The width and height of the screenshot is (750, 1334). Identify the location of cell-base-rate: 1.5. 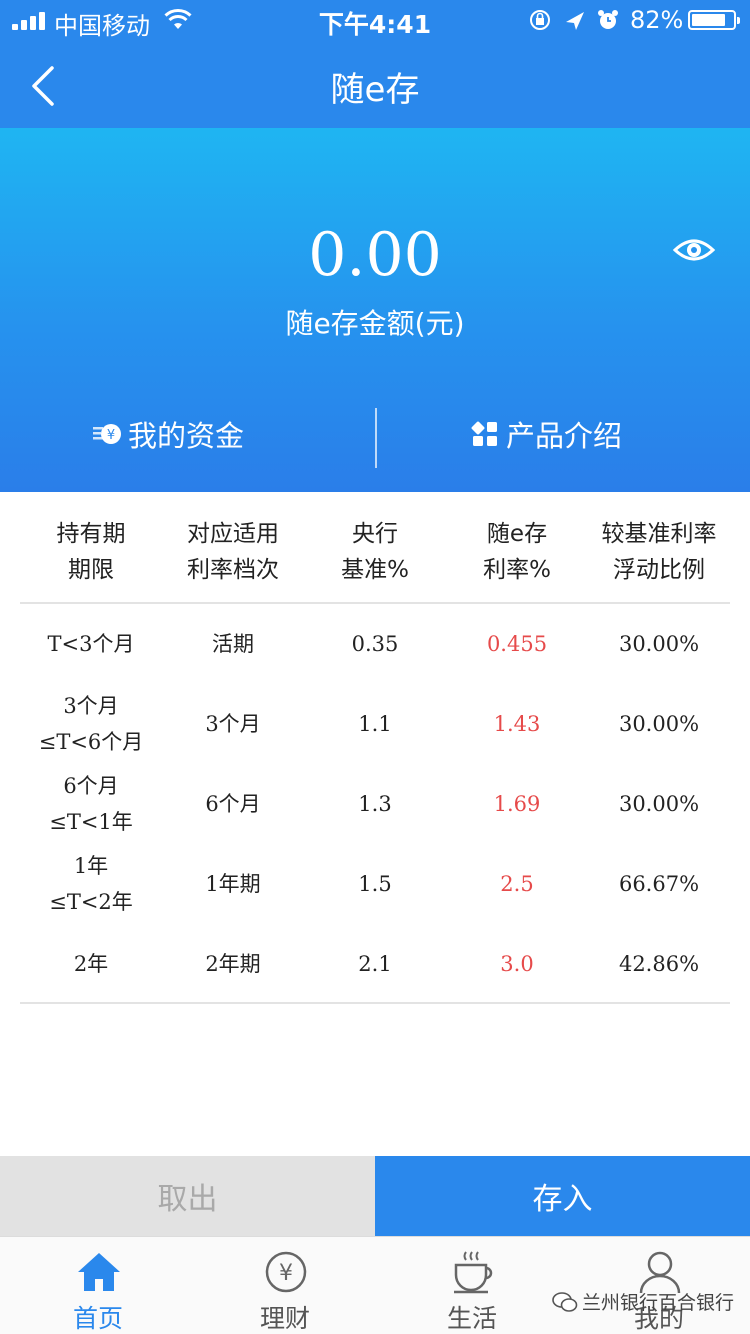
(375, 884).